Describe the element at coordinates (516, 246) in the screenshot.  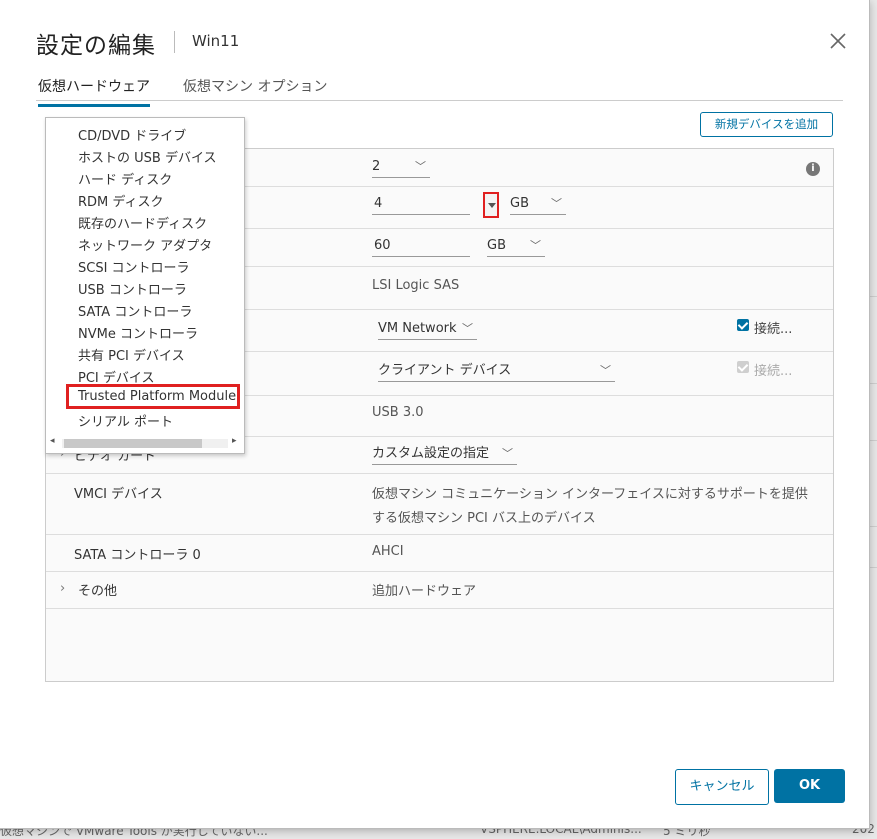
I see `disk-unit-select: GB ﹀` at that location.